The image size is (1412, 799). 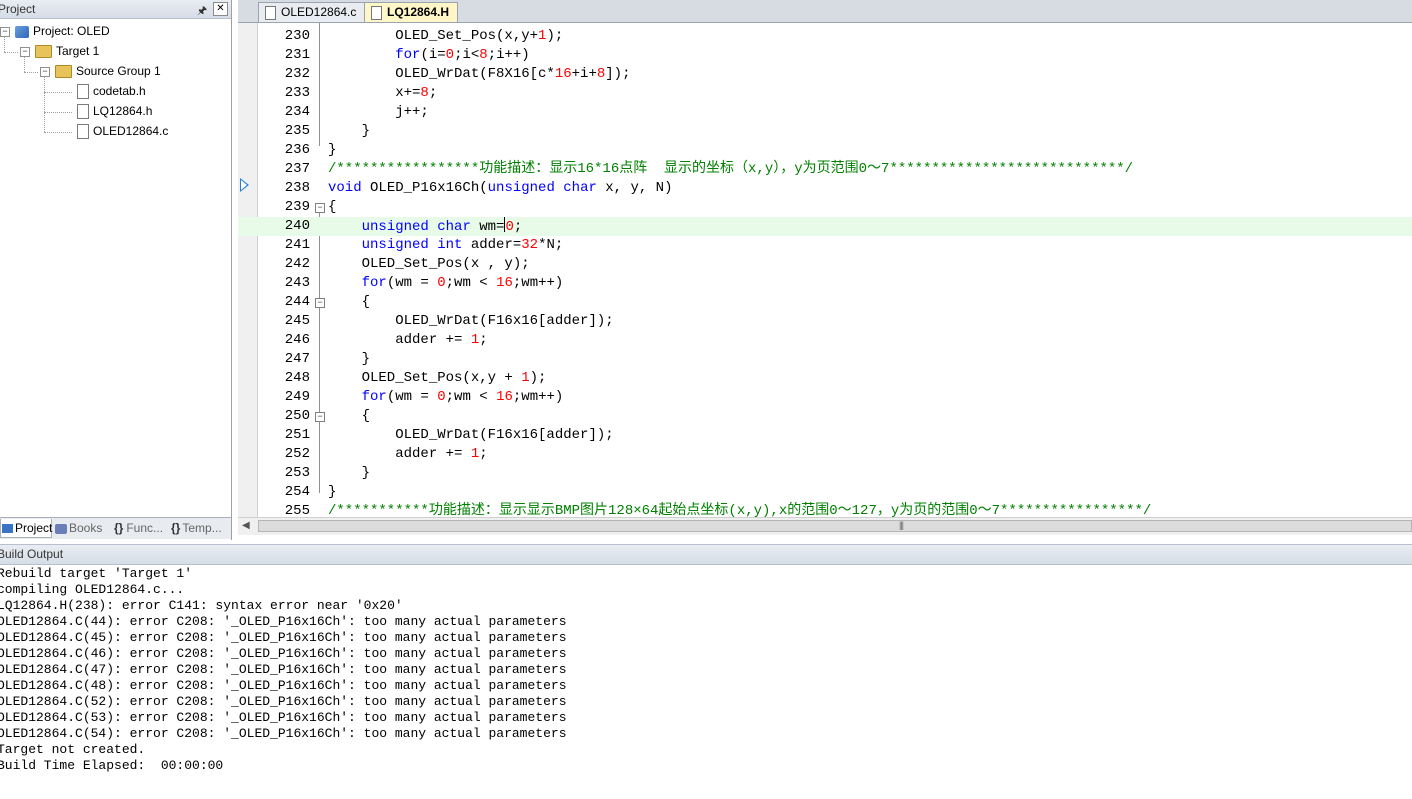 I want to click on line-number: 243, so click(x=297, y=283).